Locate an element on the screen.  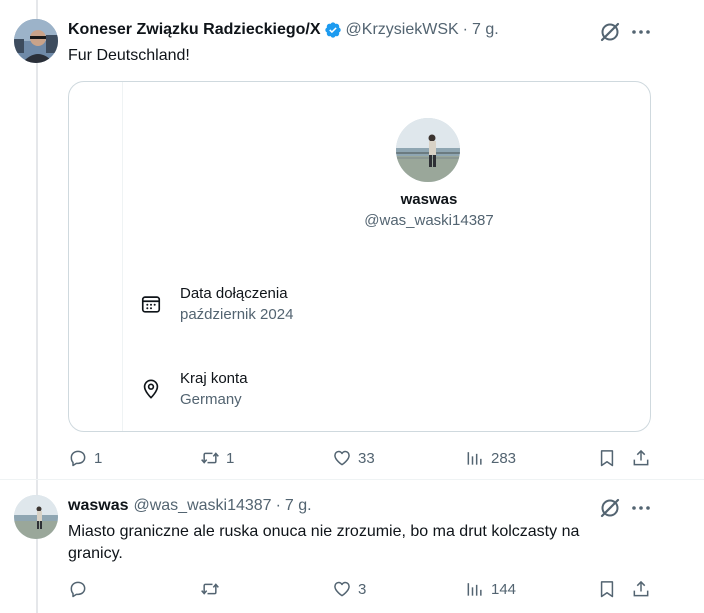
views-count: 144 is located at coordinates (504, 589).